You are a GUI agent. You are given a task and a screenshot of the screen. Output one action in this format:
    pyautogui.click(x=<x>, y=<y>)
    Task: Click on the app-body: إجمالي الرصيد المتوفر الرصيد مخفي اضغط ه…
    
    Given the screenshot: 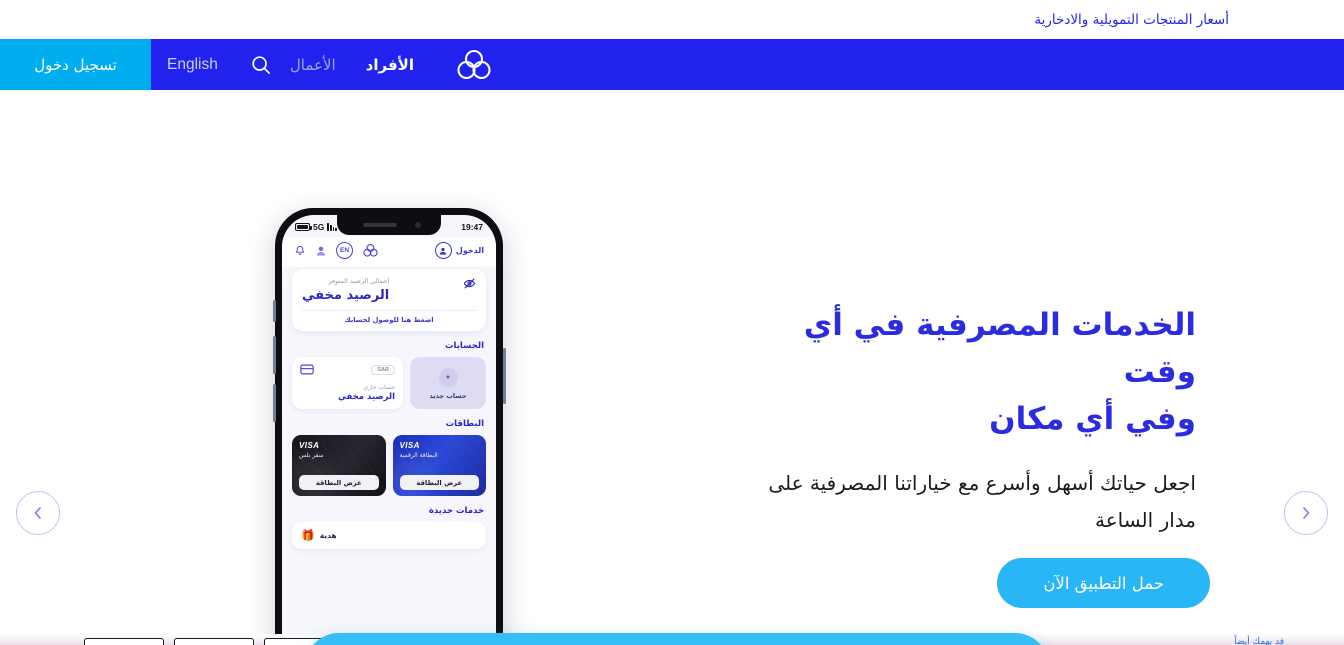 What is the action you would take?
    pyautogui.click(x=389, y=409)
    